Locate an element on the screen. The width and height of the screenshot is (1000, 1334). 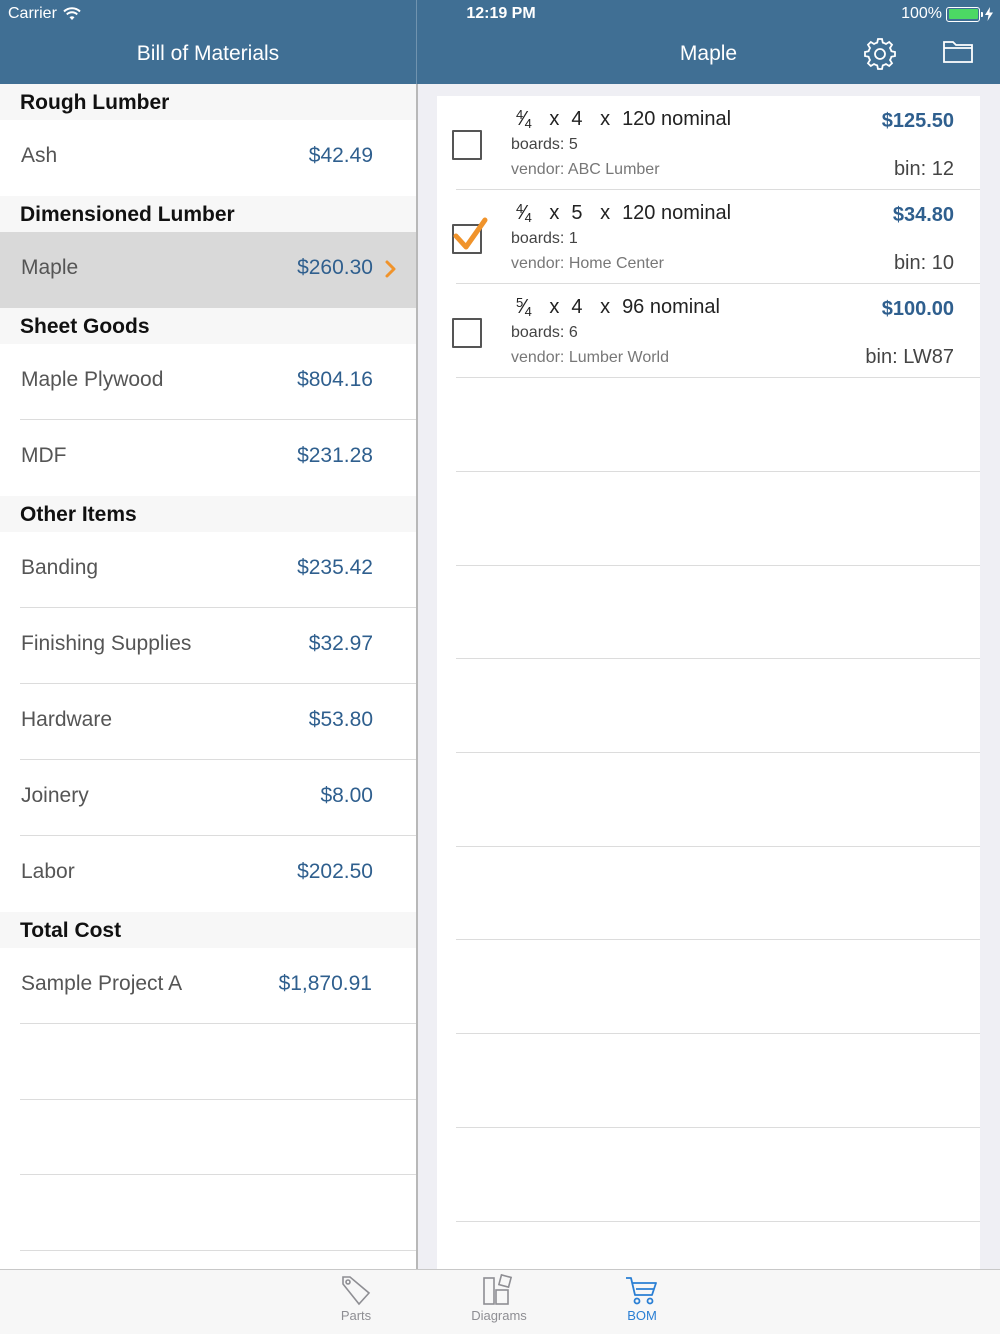
diagrams-icon is located at coordinates (498, 1289).